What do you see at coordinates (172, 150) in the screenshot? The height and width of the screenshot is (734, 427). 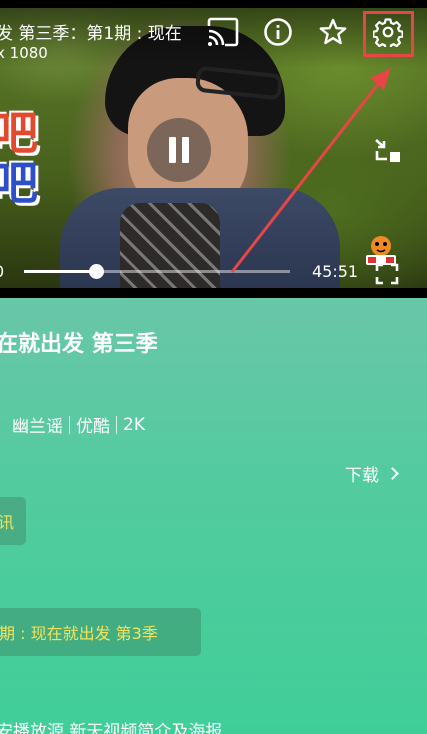 I see `pause-icon` at bounding box center [172, 150].